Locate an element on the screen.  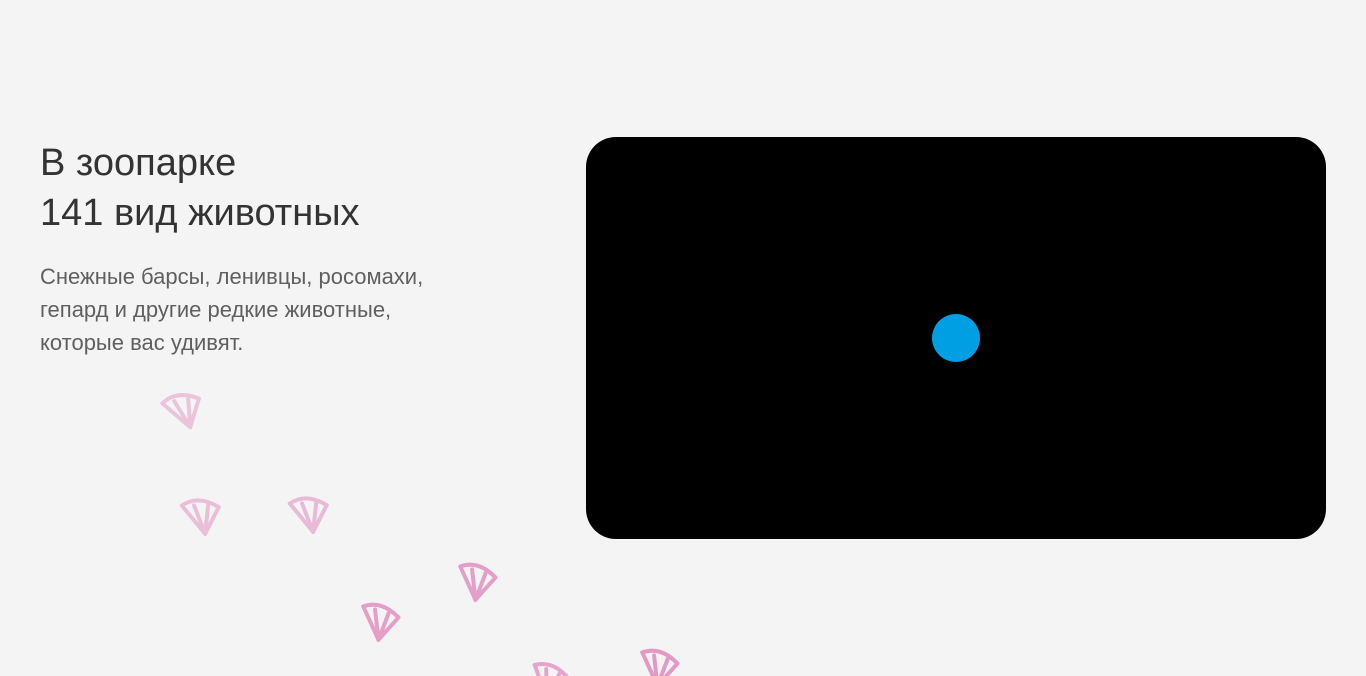
section-title: В зоопарке 141 вид животных is located at coordinates (300, 188).